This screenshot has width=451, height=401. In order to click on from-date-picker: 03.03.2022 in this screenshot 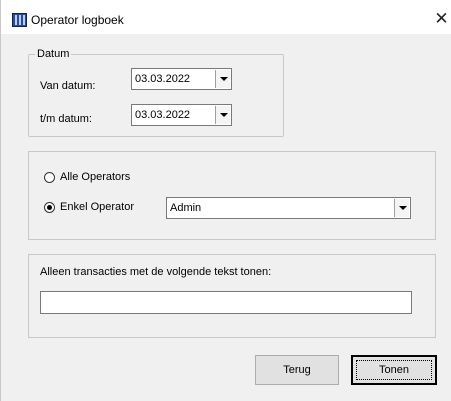, I will do `click(181, 79)`.